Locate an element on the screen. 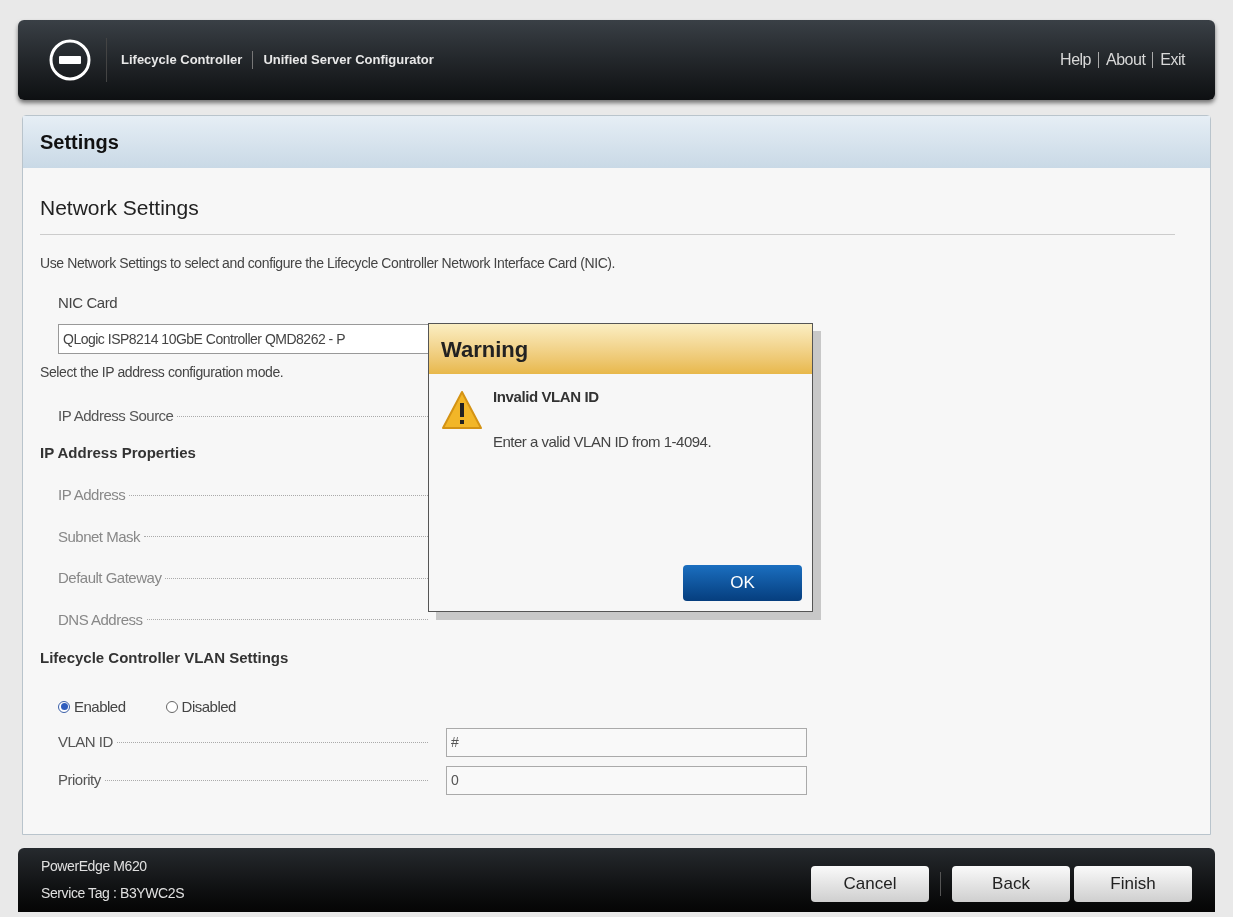 This screenshot has width=1233, height=917. section-heading: Lifecycle Controller VLAN Settings is located at coordinates (164, 658).